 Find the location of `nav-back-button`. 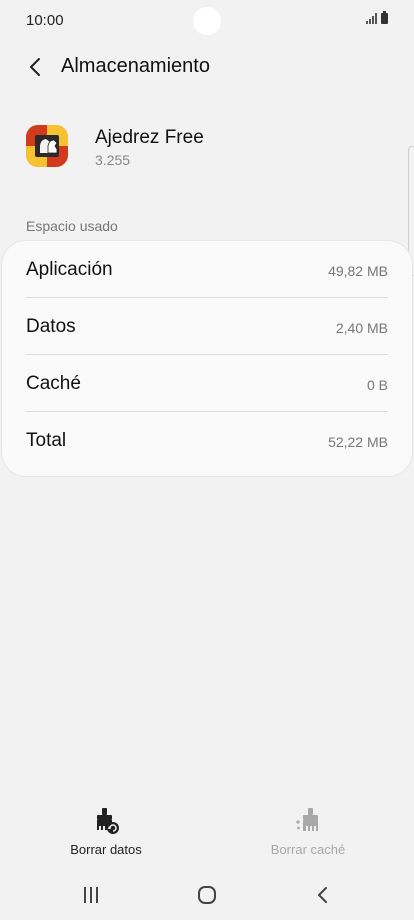

nav-back-button is located at coordinates (322, 895).